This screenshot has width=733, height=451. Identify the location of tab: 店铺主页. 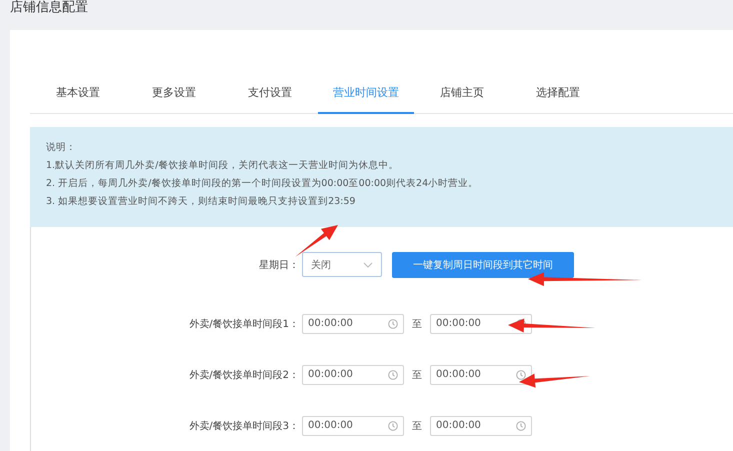
(462, 93).